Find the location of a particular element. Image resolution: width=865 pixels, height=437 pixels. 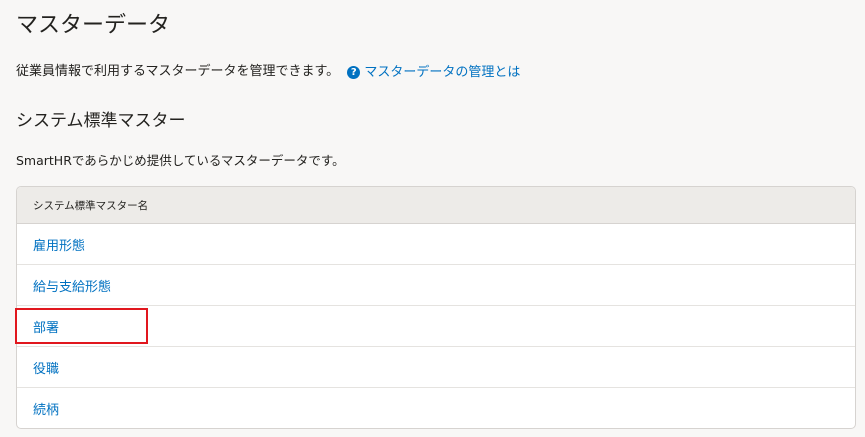

section-description: SmartHRであらかじめ提供しているマスターデータです。 is located at coordinates (180, 160).